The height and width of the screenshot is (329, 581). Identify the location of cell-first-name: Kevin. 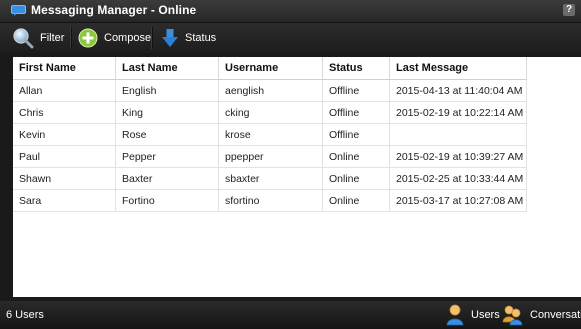
(64, 135).